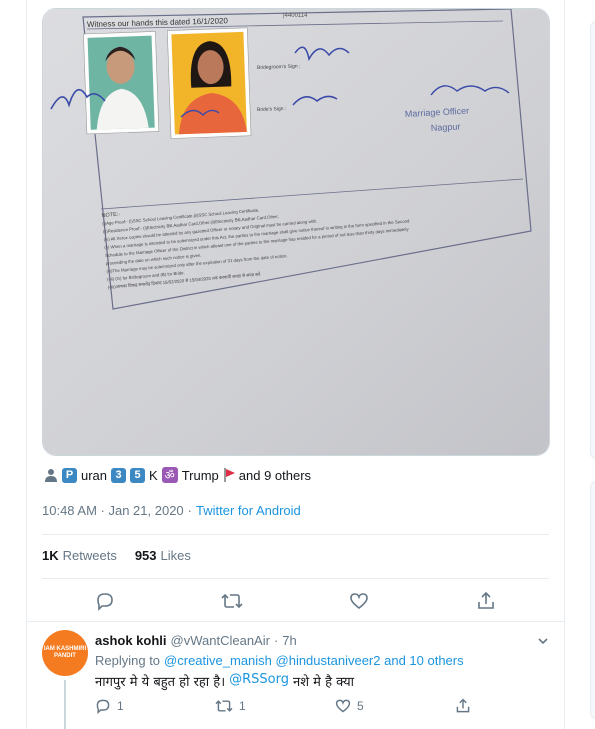 Image resolution: width=595 pixels, height=729 pixels. What do you see at coordinates (160, 682) in the screenshot?
I see `reply-text-start: नागपुर मे ये बहुत हो रहा है।` at bounding box center [160, 682].